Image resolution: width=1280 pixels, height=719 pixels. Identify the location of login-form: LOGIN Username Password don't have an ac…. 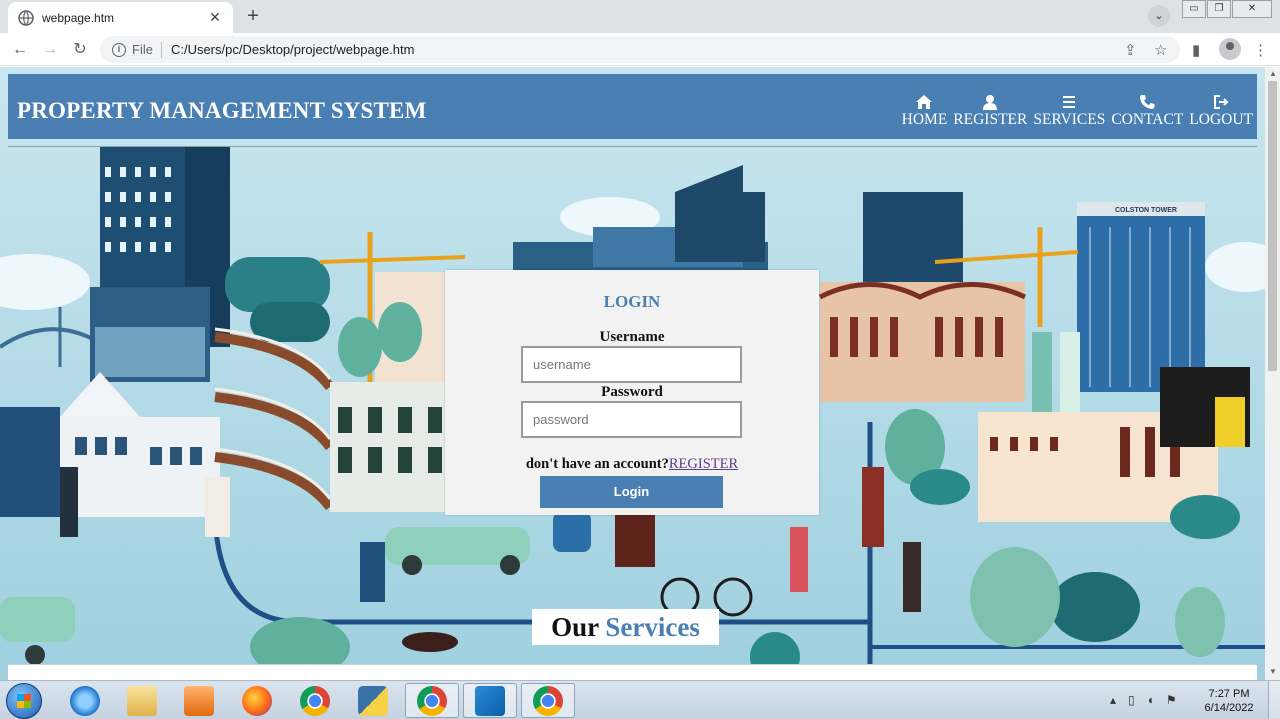
(632, 392).